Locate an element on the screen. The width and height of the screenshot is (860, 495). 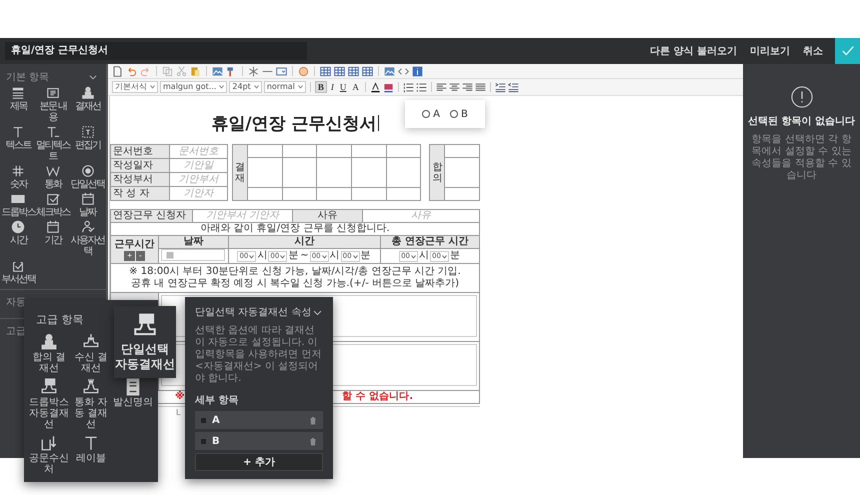
warning-text: 할 수 없습니다. is located at coordinates (377, 397).